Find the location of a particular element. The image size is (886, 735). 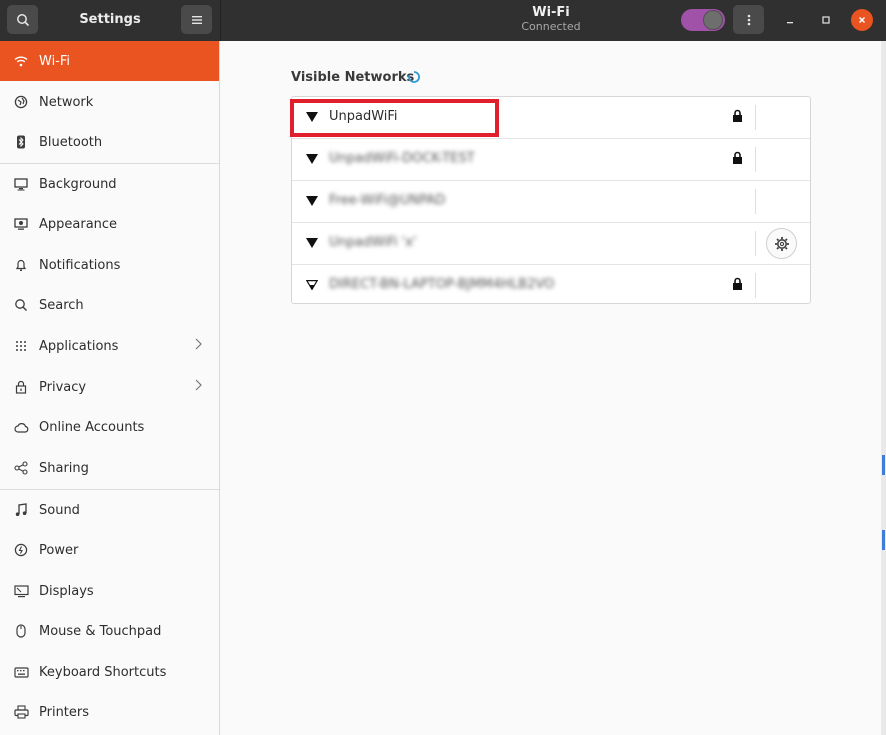

sidebar-item-background: Background is located at coordinates (109, 184).